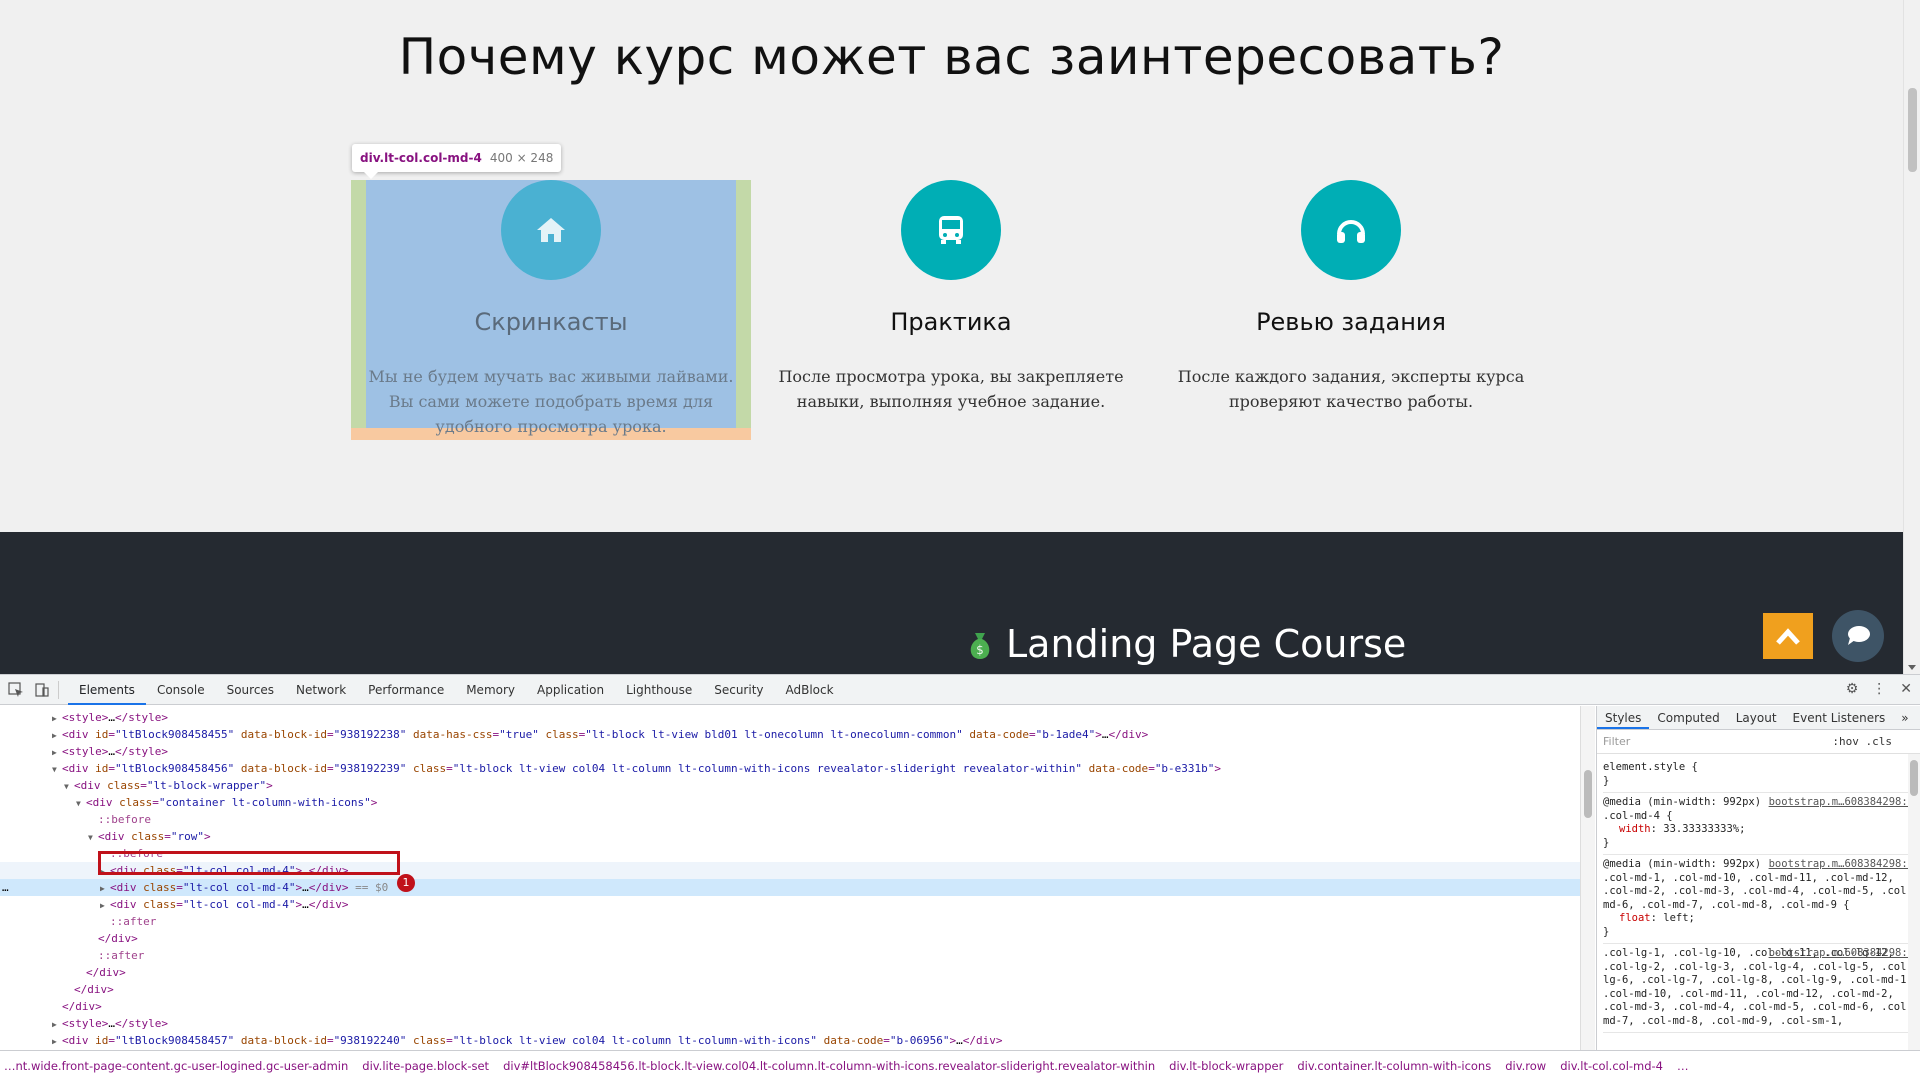  Describe the element at coordinates (224, 904) in the screenshot. I see `dom-node-row: ▶ <div class="lt-col col-md-4">…</div>` at that location.